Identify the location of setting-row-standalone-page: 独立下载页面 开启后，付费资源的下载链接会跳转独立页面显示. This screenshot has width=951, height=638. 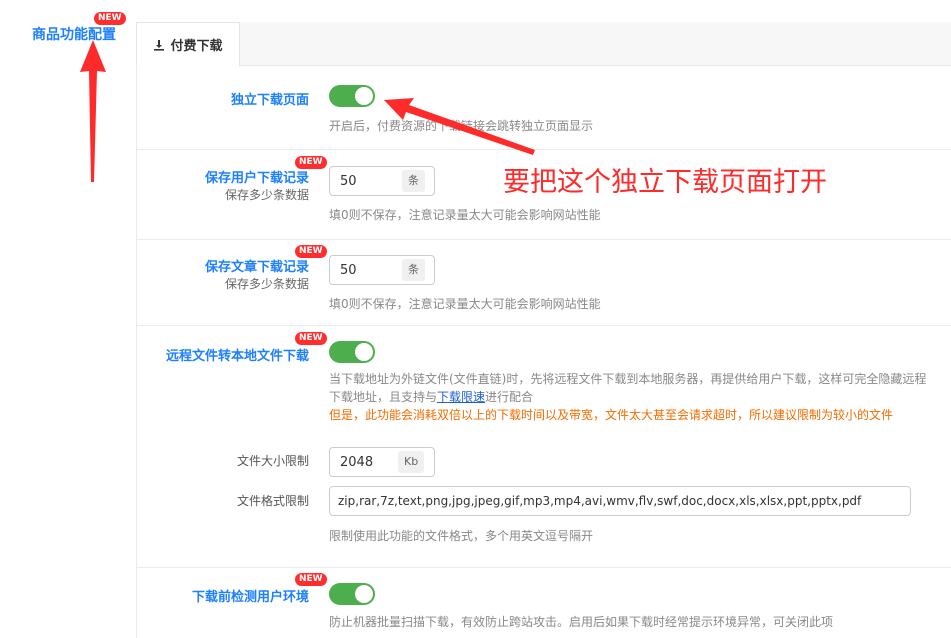
(544, 108).